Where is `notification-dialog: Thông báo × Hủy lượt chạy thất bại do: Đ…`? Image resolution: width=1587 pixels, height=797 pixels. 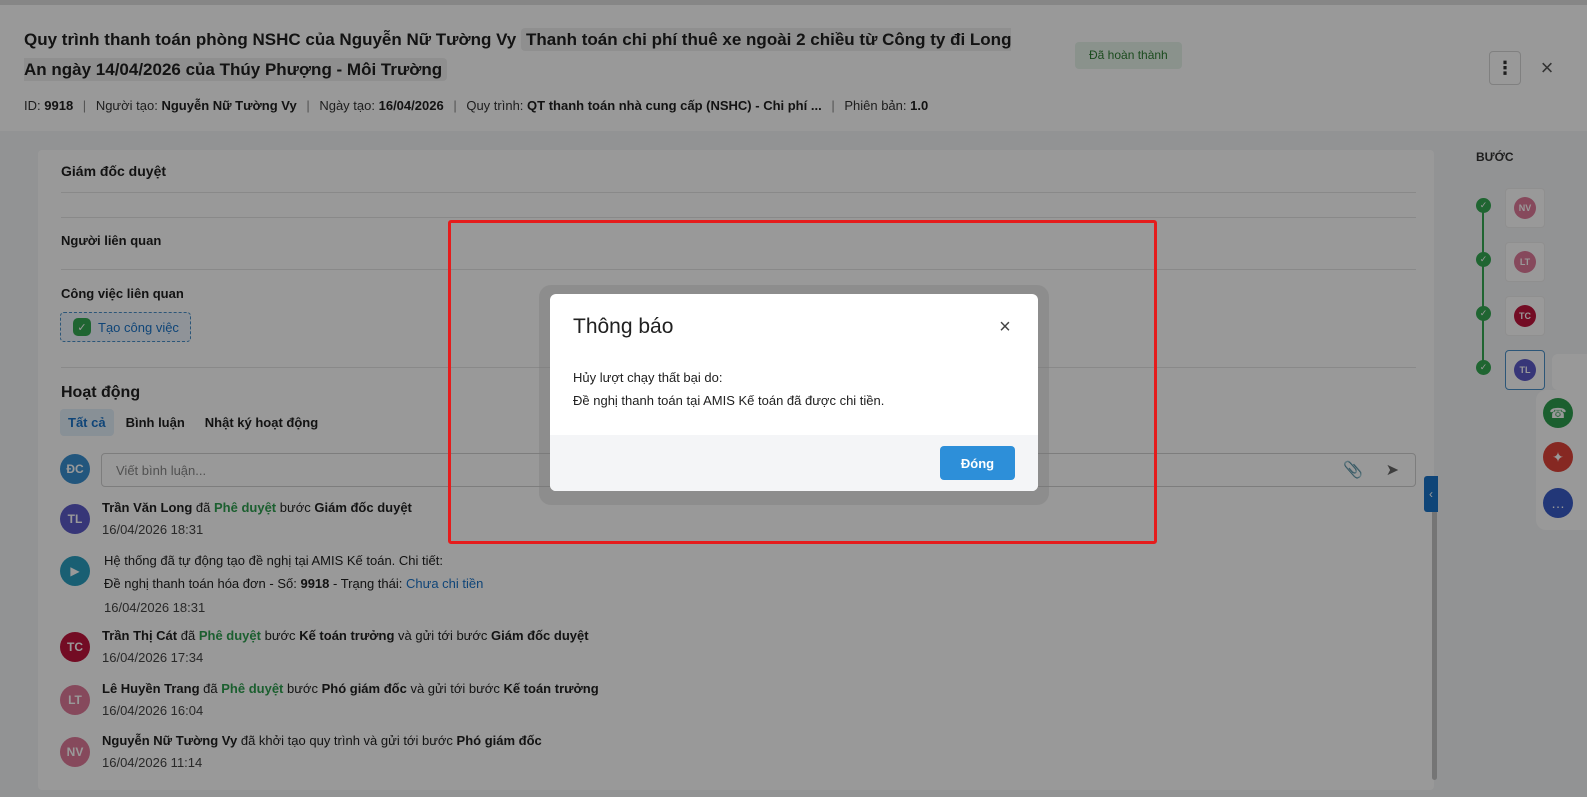
notification-dialog: Thông báo × Hủy lượt chạy thất bại do: Đ… is located at coordinates (794, 392).